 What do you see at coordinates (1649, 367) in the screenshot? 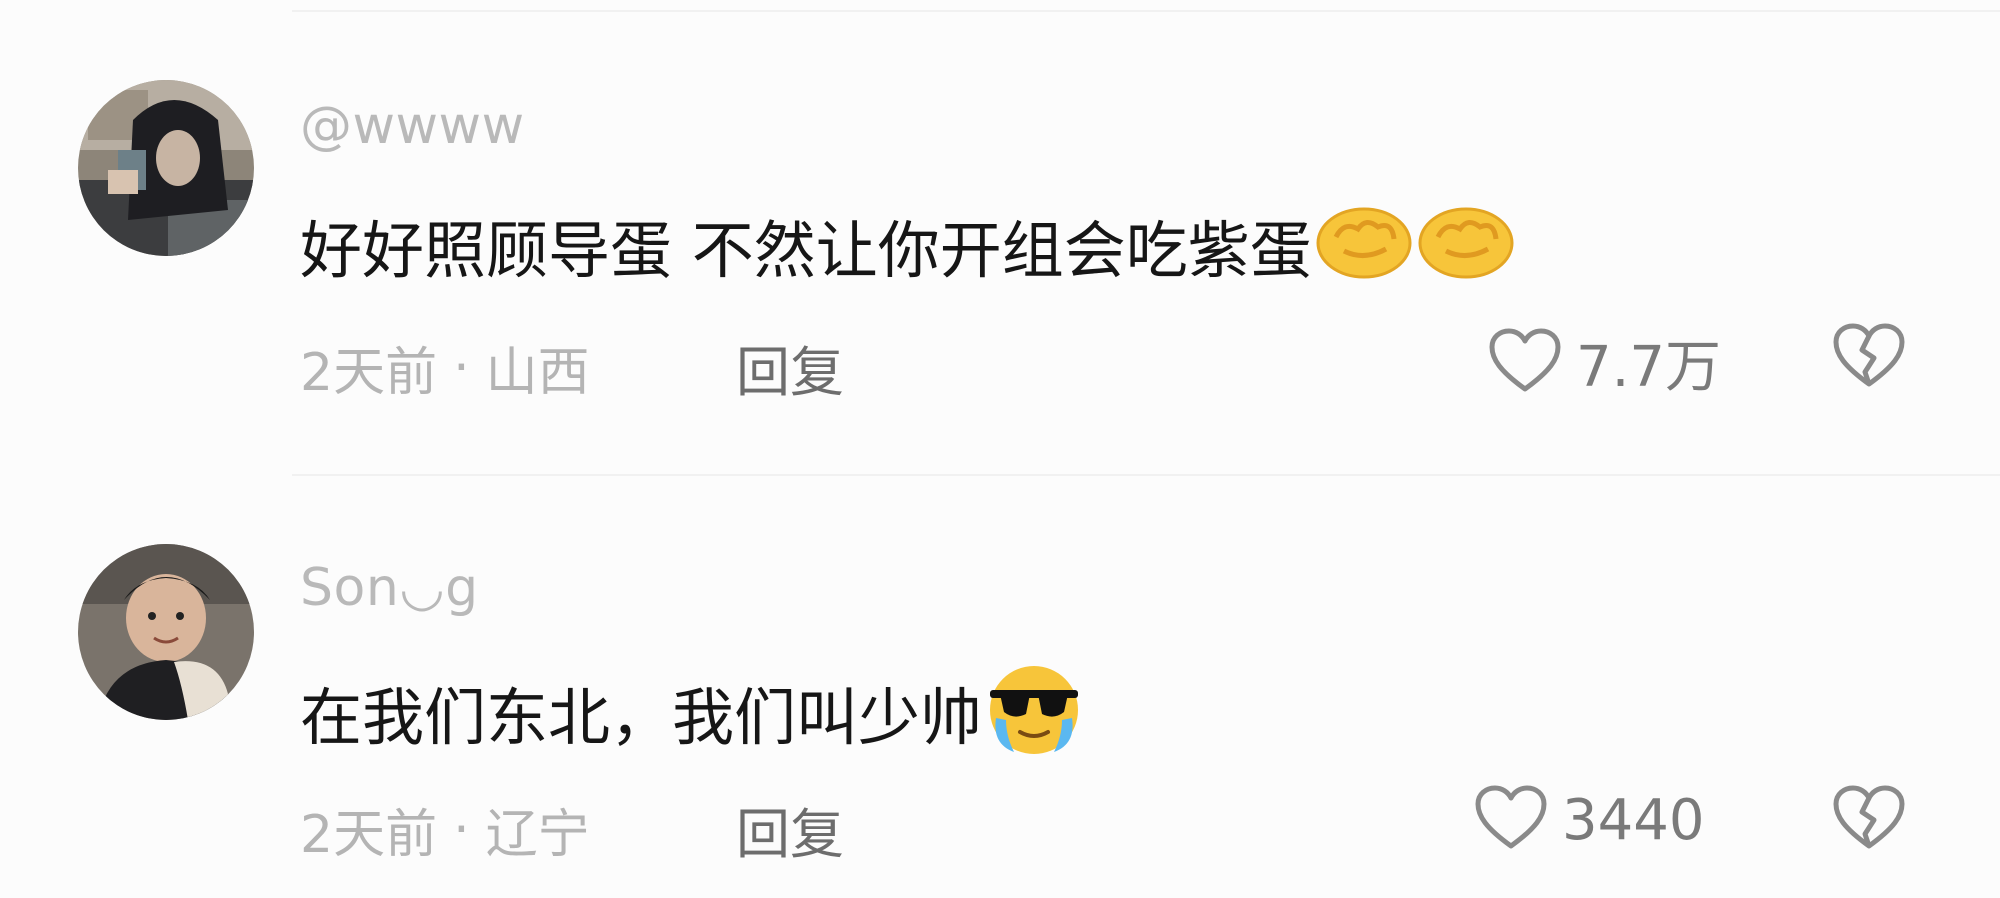
I see `like-count: 7.7万` at bounding box center [1649, 367].